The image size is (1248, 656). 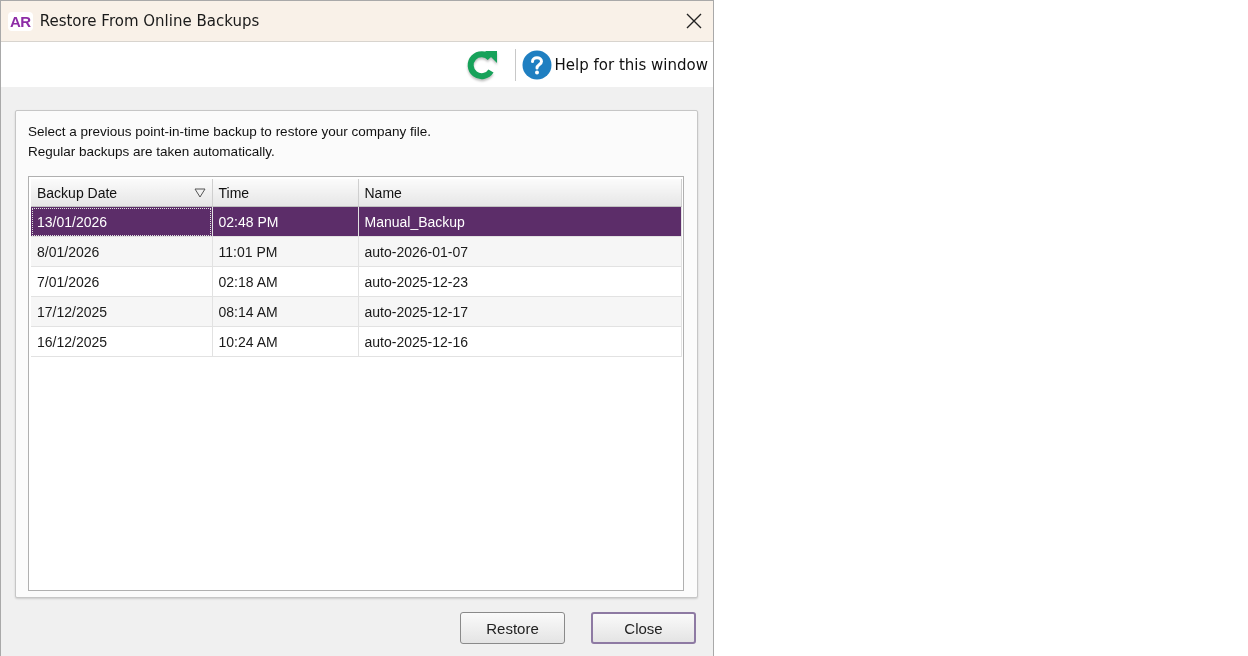 I want to click on table-cell: 8/01/2026, so click(x=121, y=251).